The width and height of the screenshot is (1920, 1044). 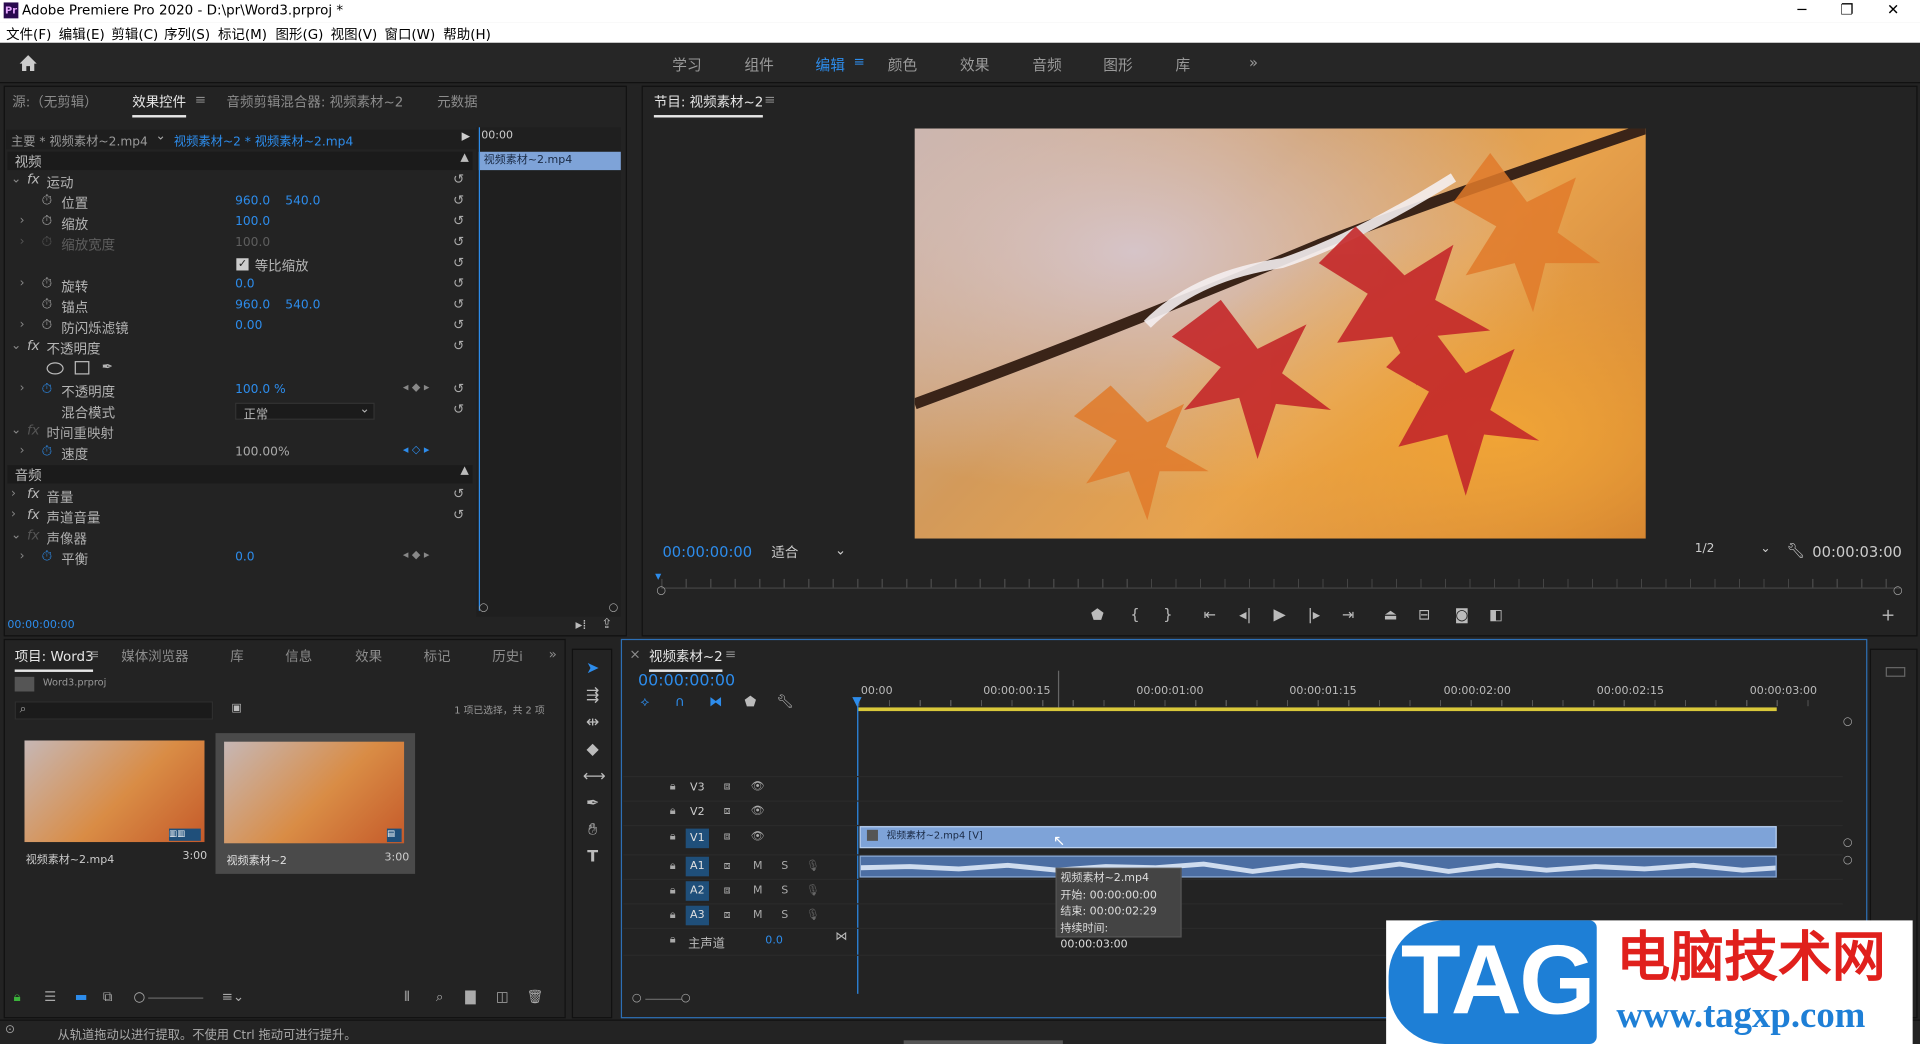 I want to click on fit-dropdown: 适合 ⌄, so click(x=806, y=551).